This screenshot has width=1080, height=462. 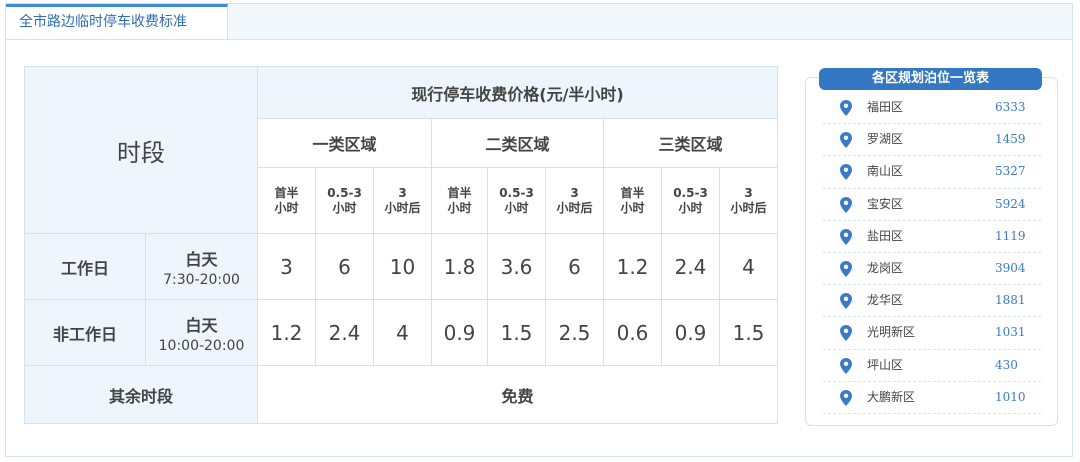 What do you see at coordinates (891, 332) in the screenshot?
I see `district-name: 光明新区` at bounding box center [891, 332].